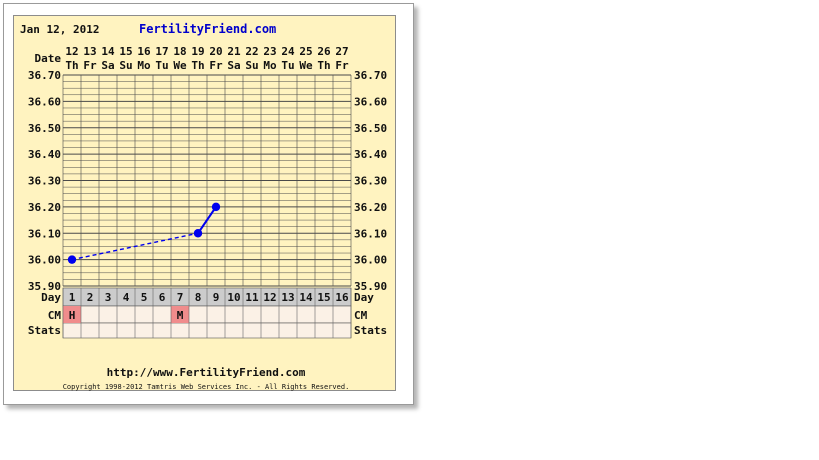  Describe the element at coordinates (287, 297) in the screenshot. I see `cycle-day-tick: 13` at that location.